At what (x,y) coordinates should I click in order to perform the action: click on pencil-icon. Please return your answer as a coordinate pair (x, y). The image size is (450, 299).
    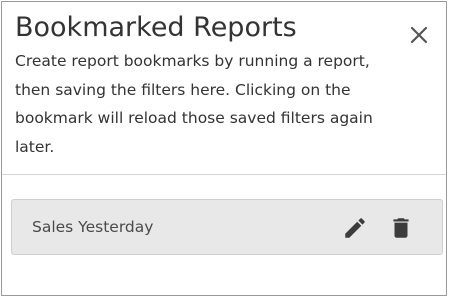
    Looking at the image, I should click on (355, 228).